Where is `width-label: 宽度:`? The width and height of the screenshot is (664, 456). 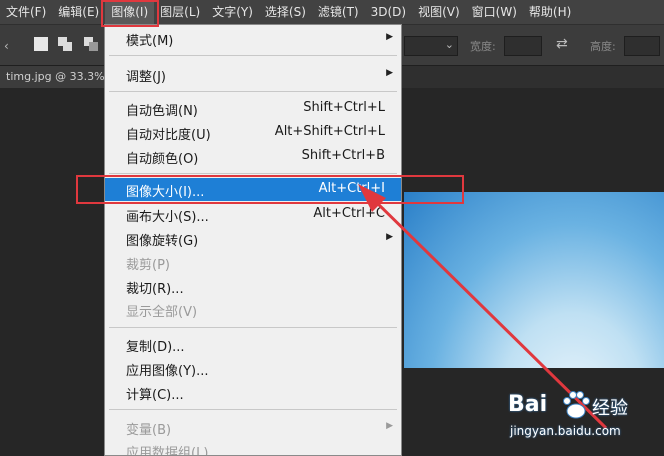
width-label: 宽度: is located at coordinates (483, 46).